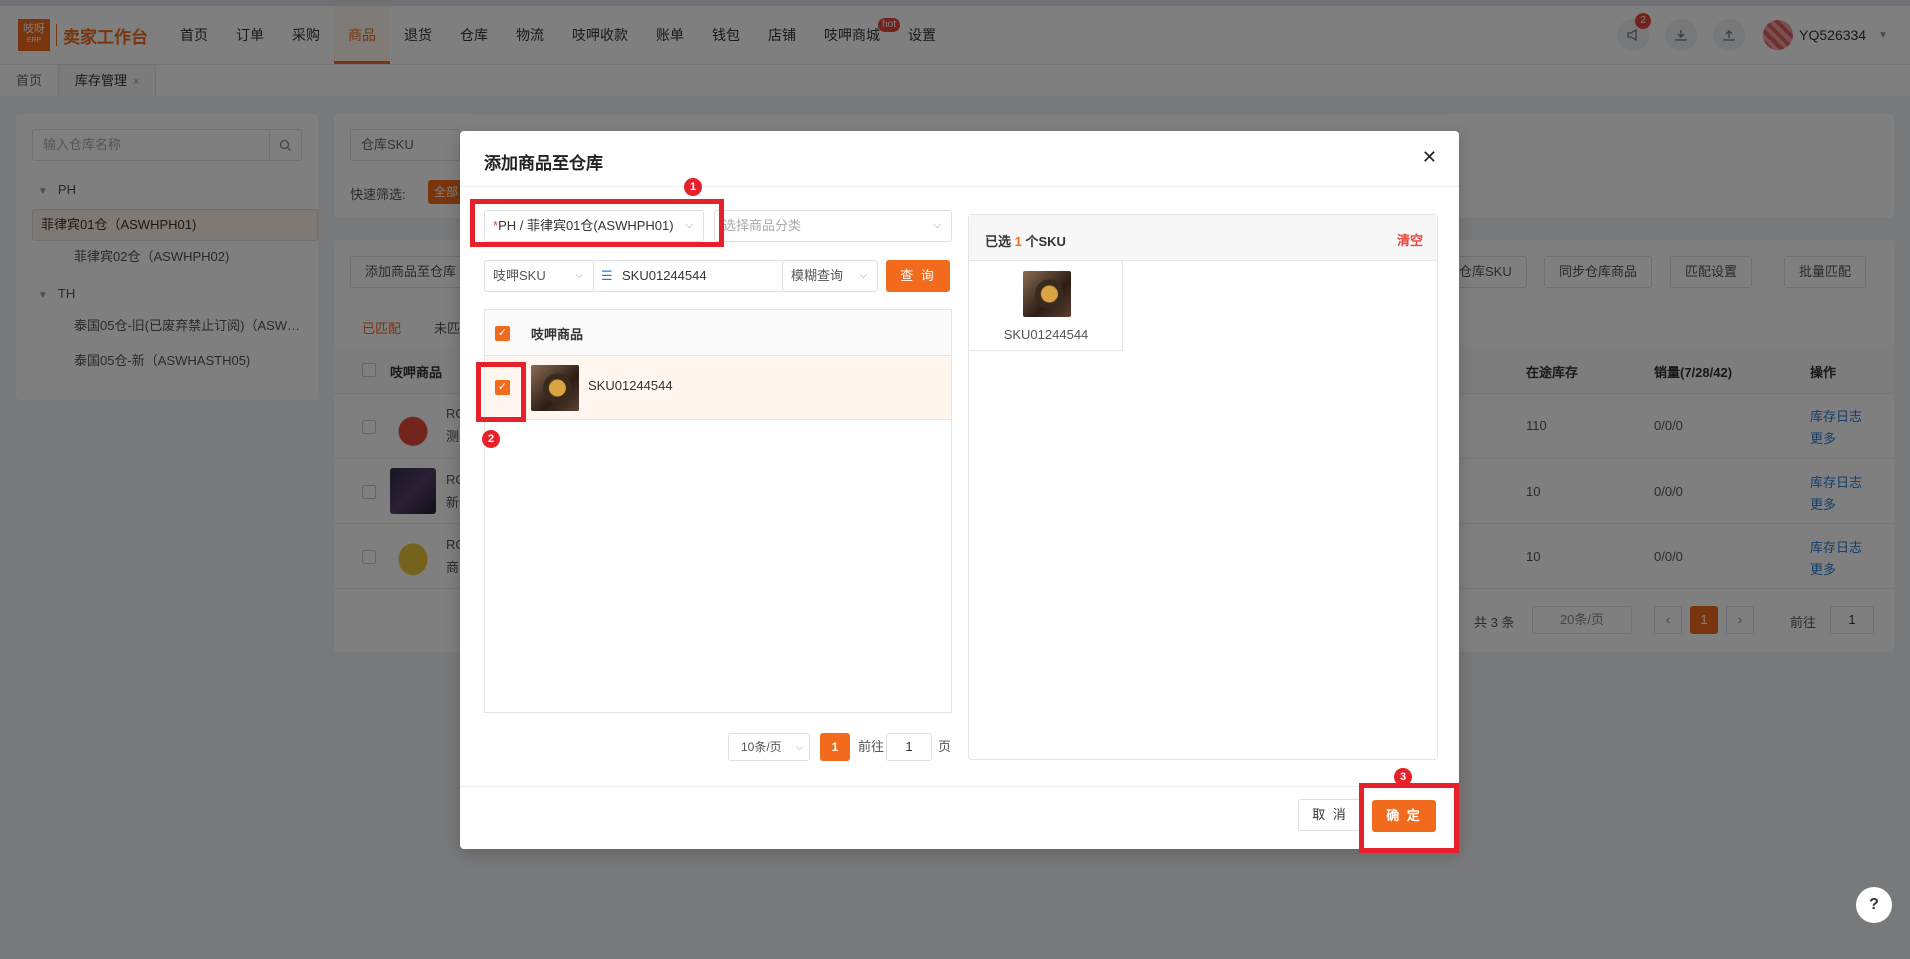 The image size is (1910, 959). I want to click on batch-input-icon: ☰, so click(607, 276).